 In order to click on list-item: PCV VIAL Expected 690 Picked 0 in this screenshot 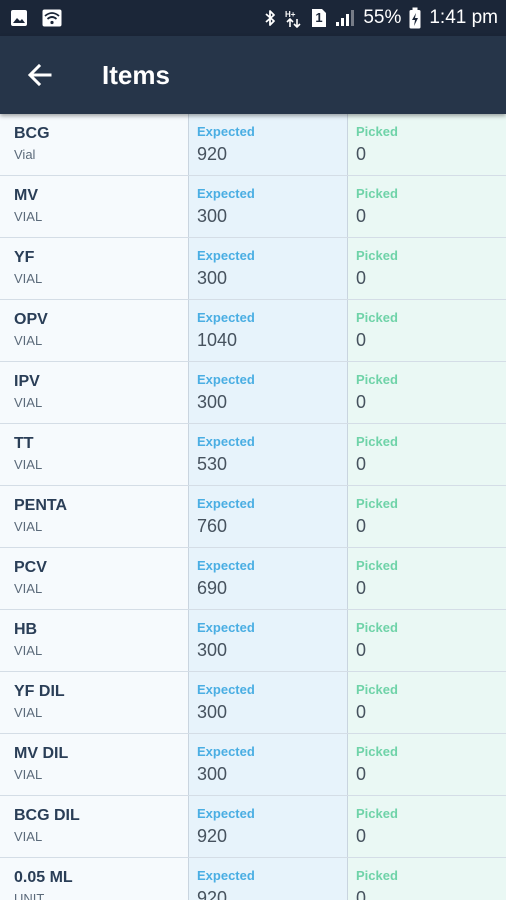, I will do `click(253, 579)`.